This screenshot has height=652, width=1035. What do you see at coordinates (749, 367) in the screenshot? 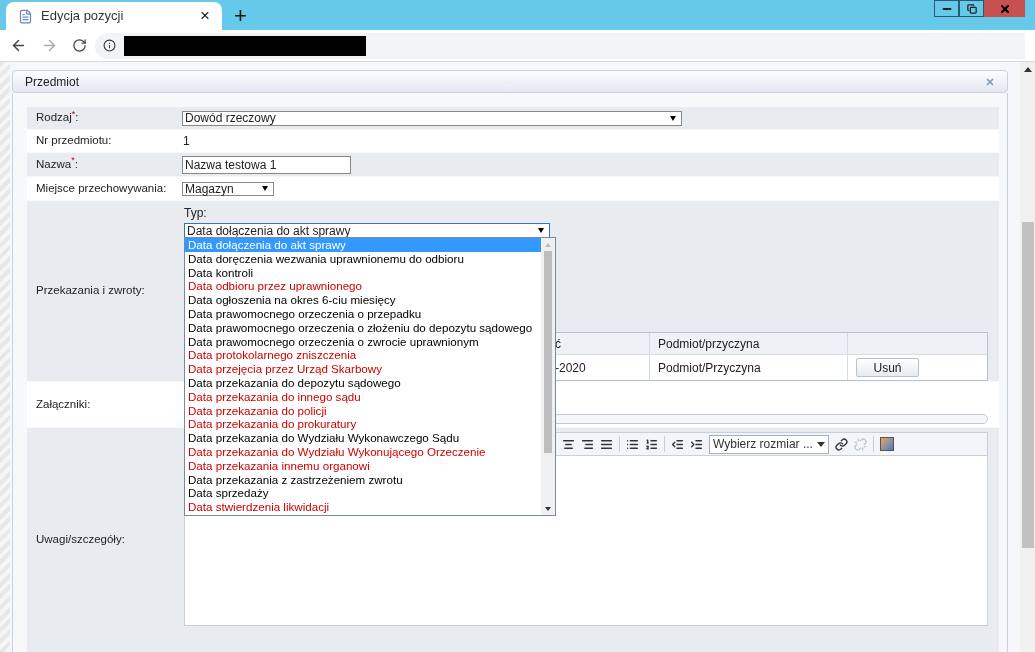
I see `table-cell: Podmiot/Przyczyna` at bounding box center [749, 367].